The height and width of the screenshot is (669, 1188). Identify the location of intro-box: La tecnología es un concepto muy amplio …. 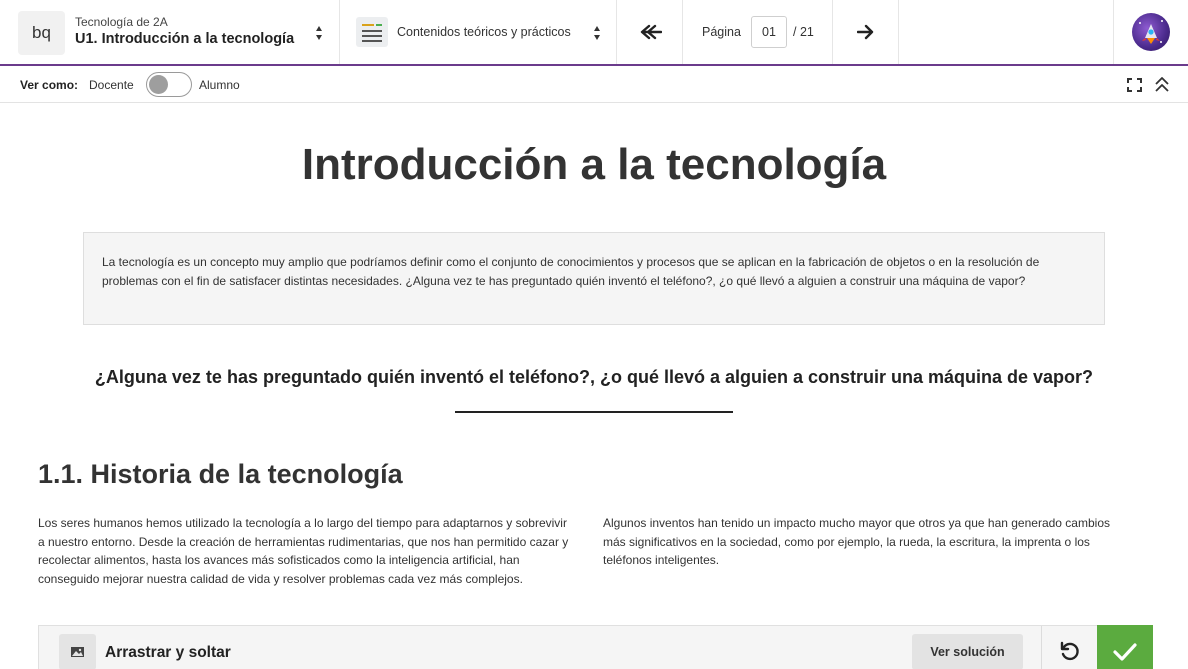
(594, 278).